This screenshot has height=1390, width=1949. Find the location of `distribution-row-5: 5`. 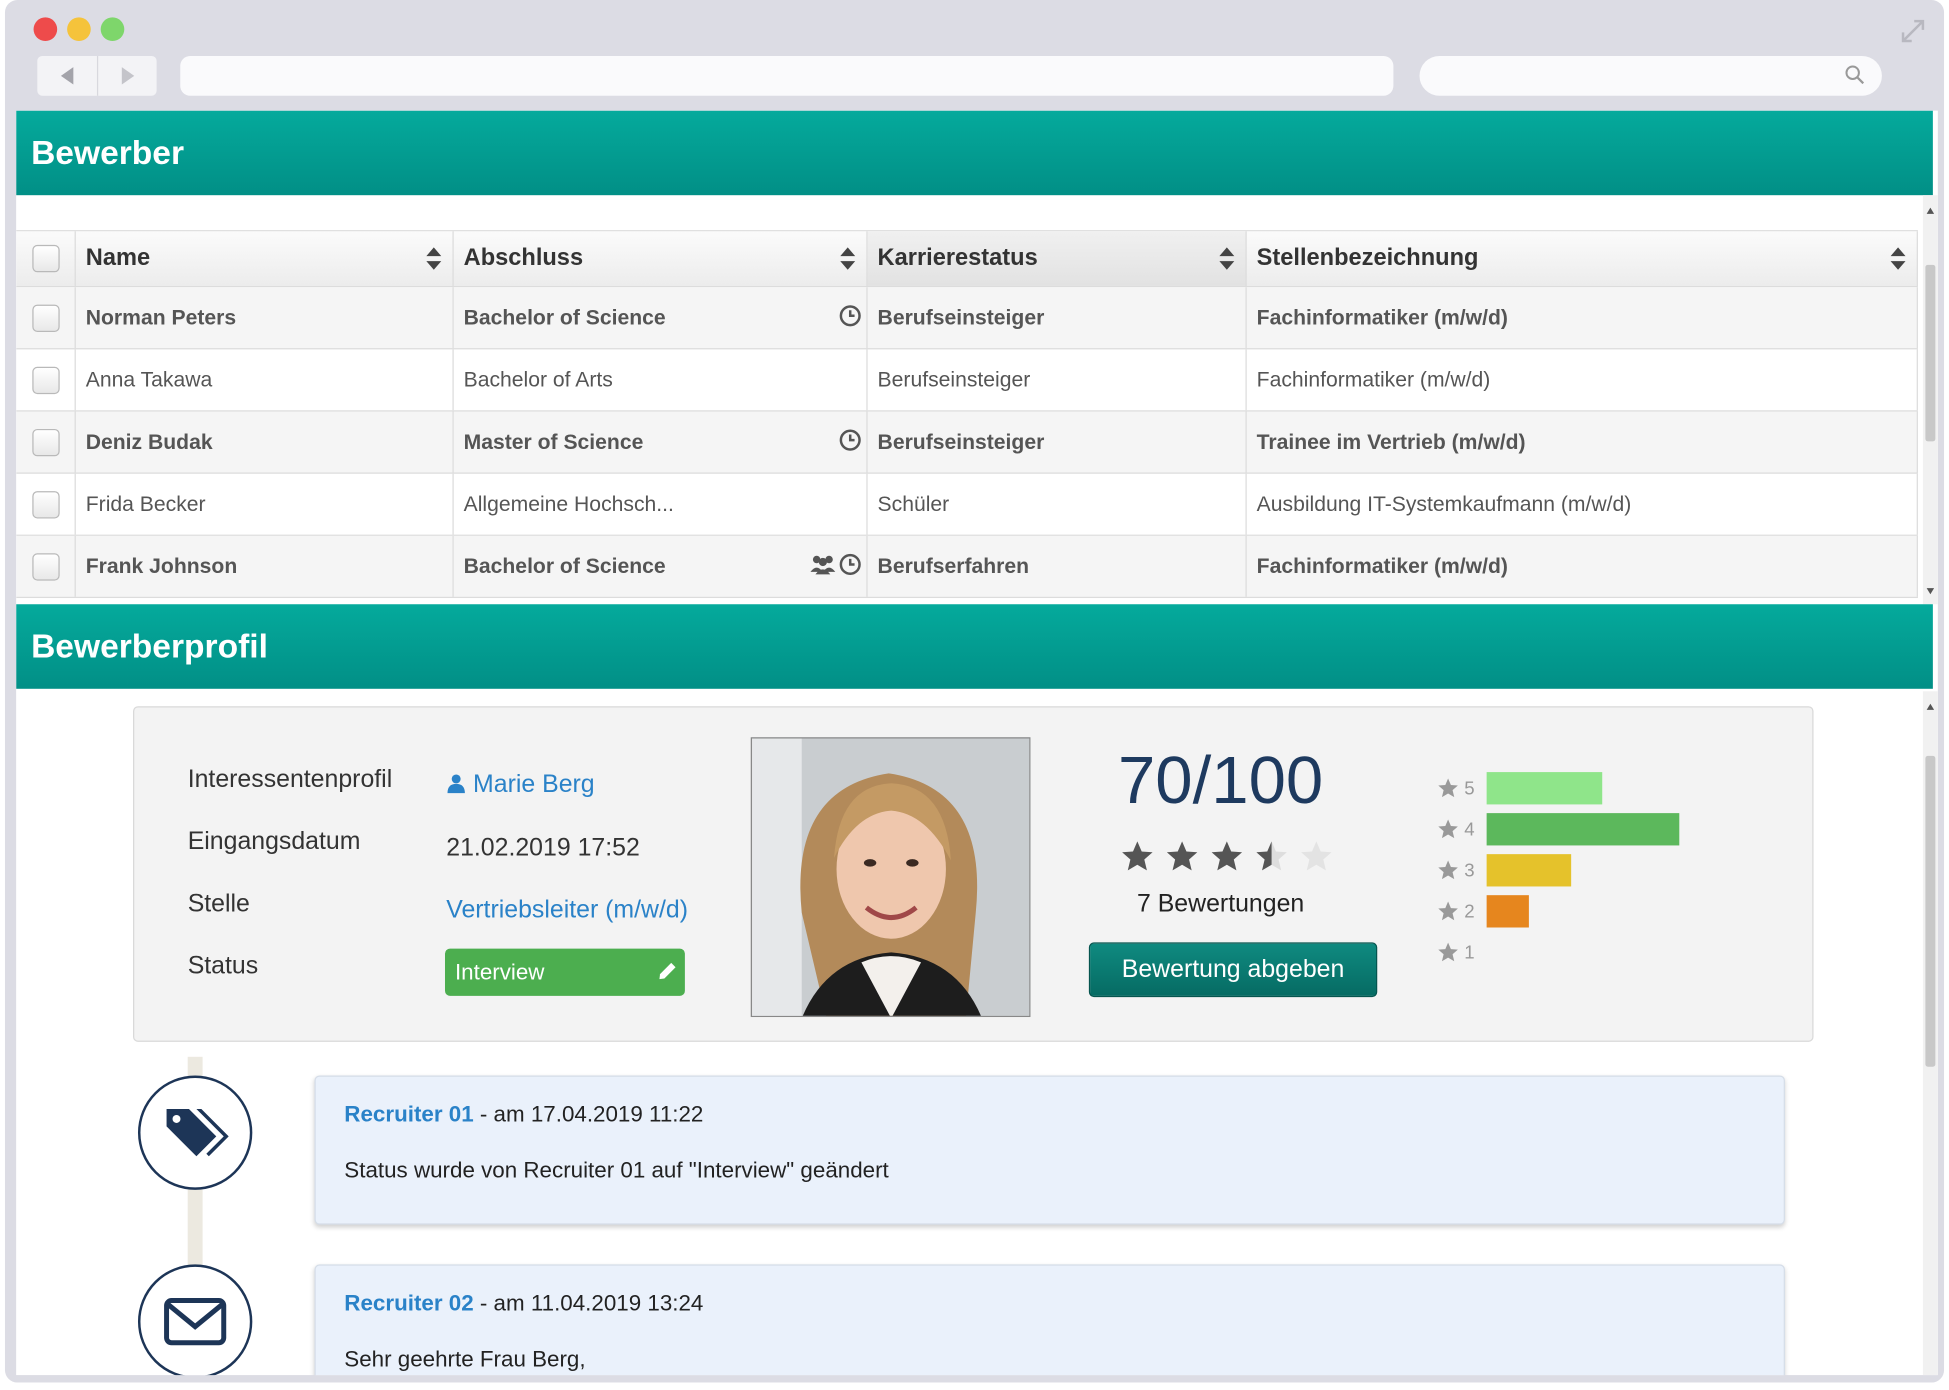

distribution-row-5: 5 is located at coordinates (1520, 788).